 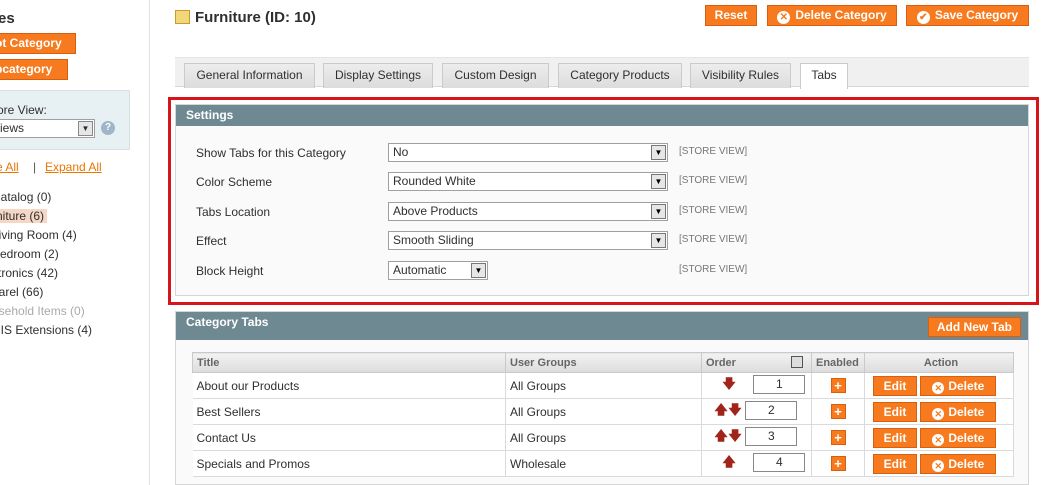 I want to click on tab-tabs: Tabs, so click(x=824, y=76).